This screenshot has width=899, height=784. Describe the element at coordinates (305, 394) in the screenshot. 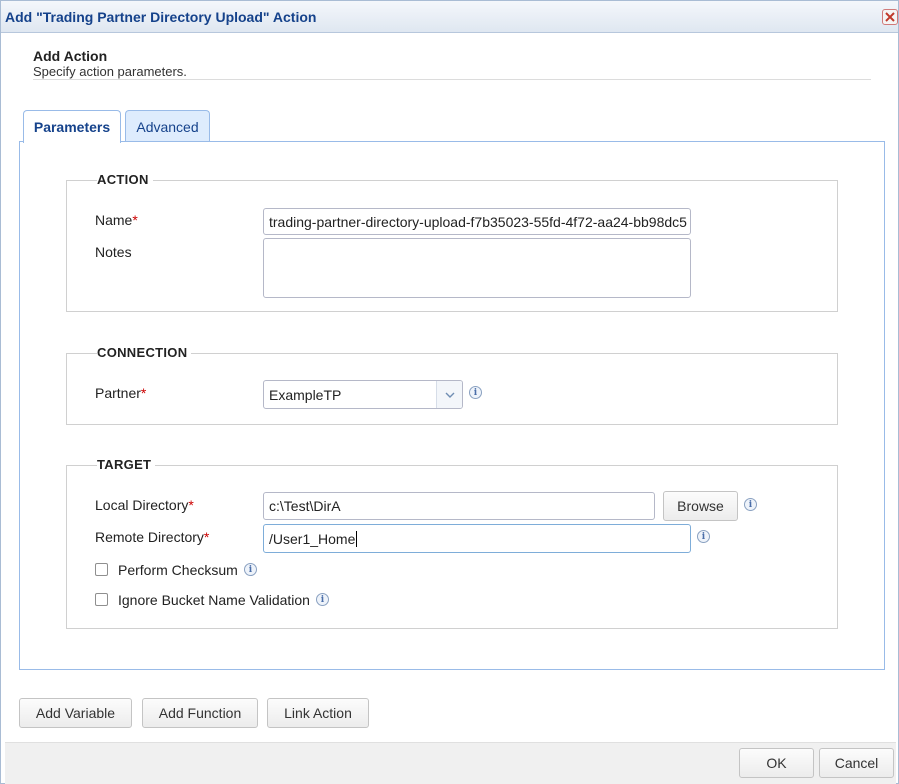

I see `partner-selected-value: ExampleTP` at that location.